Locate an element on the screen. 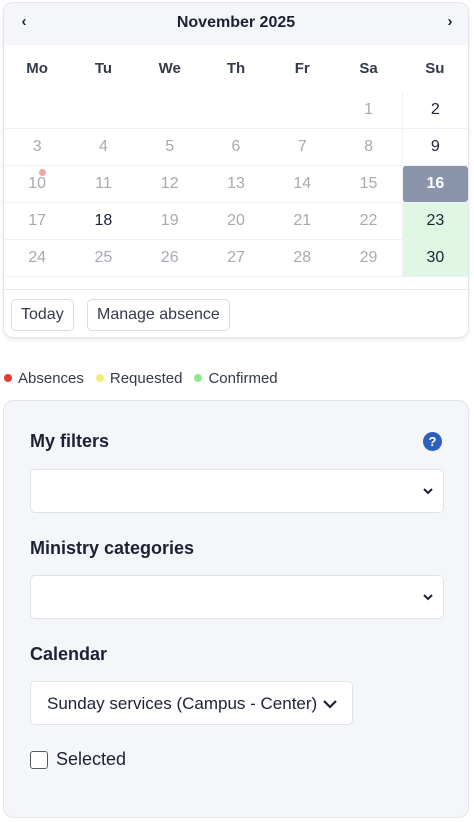  absence-dot is located at coordinates (42, 172).